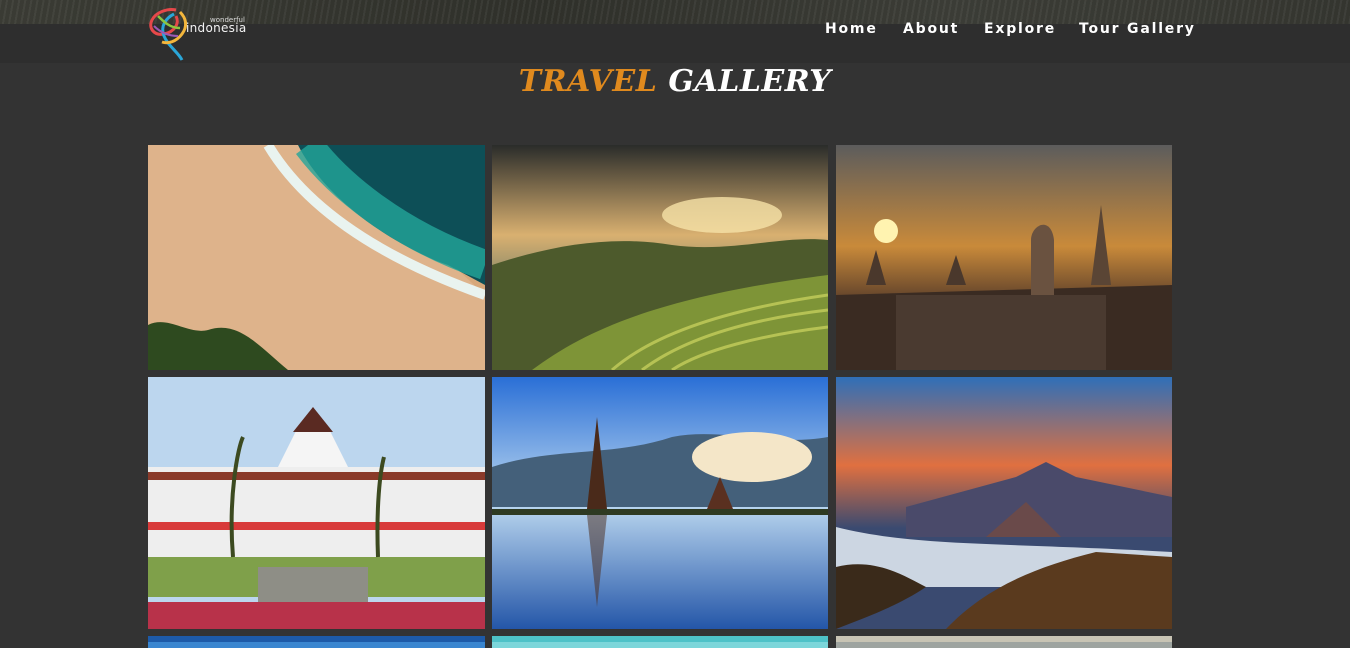 This screenshot has width=1350, height=648. What do you see at coordinates (660, 257) in the screenshot?
I see `gallery-image-rice-terraces` at bounding box center [660, 257].